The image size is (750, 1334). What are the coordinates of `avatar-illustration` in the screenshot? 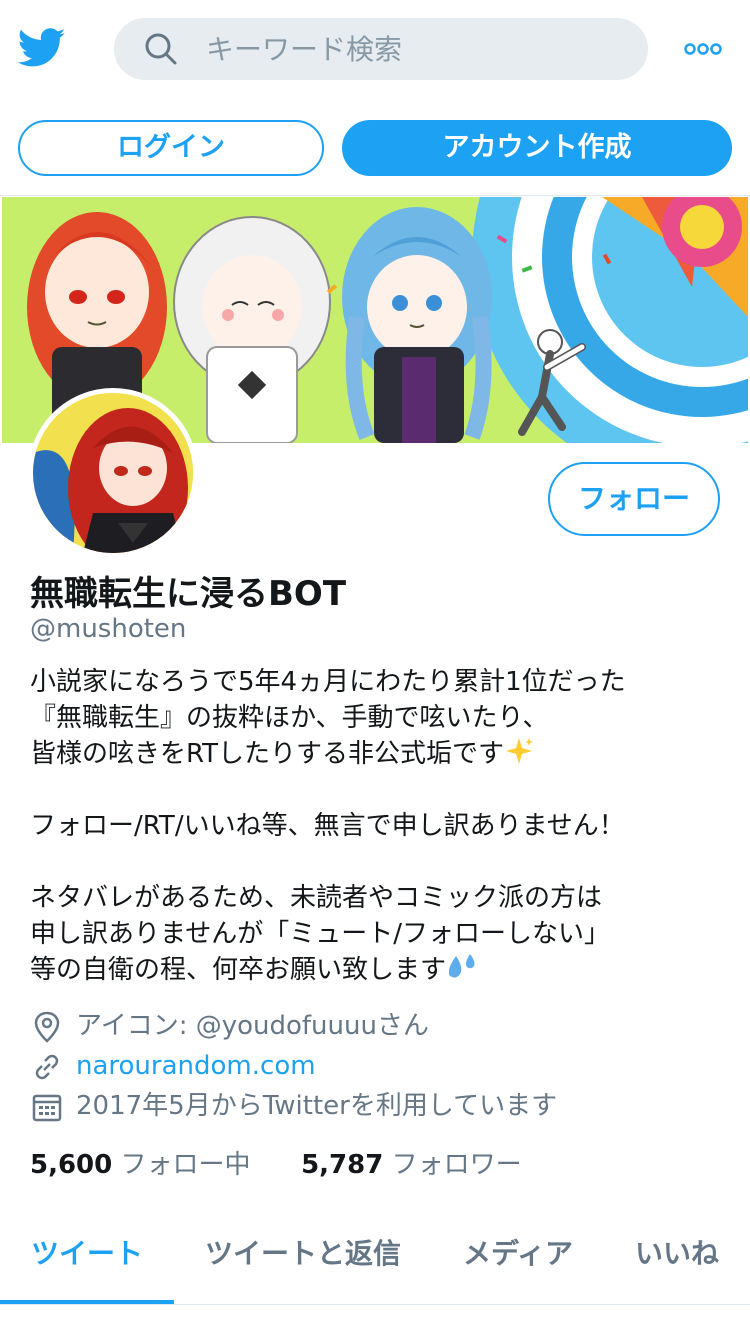 It's located at (113, 473).